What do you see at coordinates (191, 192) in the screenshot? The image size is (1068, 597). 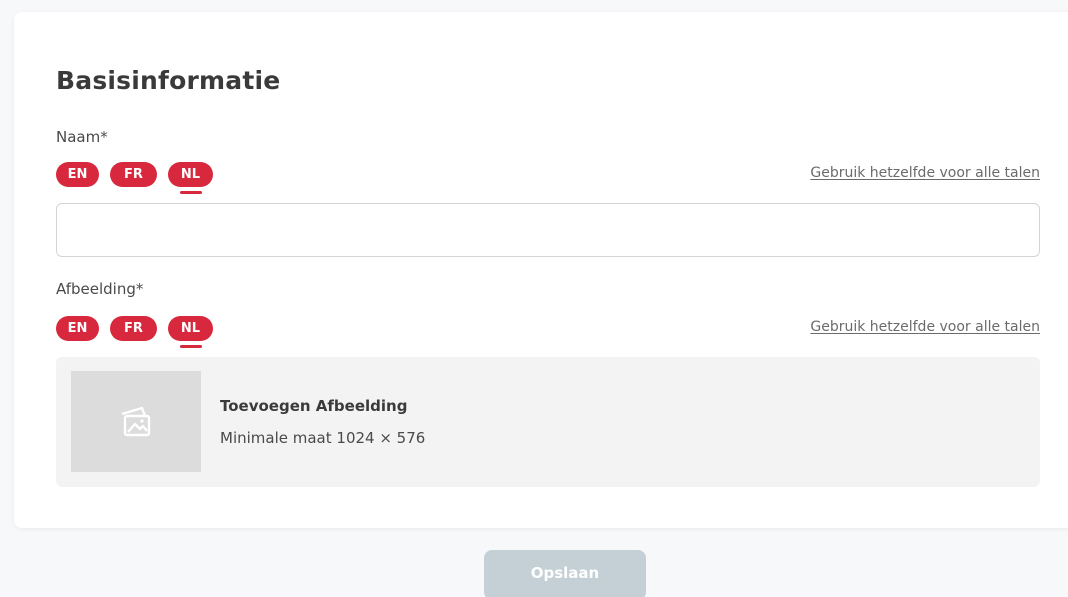 I see `name-active-lang-indicator` at bounding box center [191, 192].